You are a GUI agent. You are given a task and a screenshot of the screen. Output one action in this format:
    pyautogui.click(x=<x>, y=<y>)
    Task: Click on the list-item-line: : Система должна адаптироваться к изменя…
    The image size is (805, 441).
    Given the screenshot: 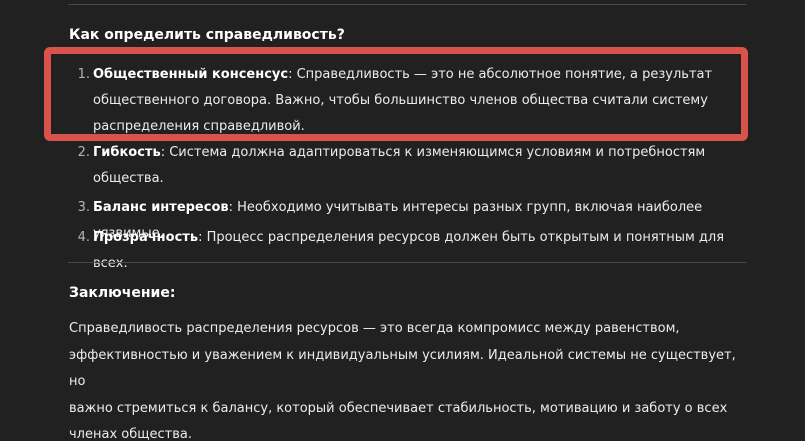 What is the action you would take?
    pyautogui.click(x=433, y=152)
    